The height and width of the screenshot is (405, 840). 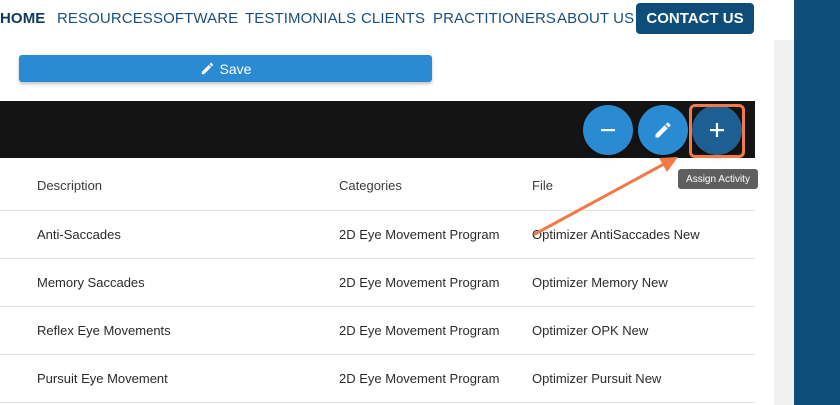 I want to click on cell-file: Optimizer Memory New, so click(x=600, y=282).